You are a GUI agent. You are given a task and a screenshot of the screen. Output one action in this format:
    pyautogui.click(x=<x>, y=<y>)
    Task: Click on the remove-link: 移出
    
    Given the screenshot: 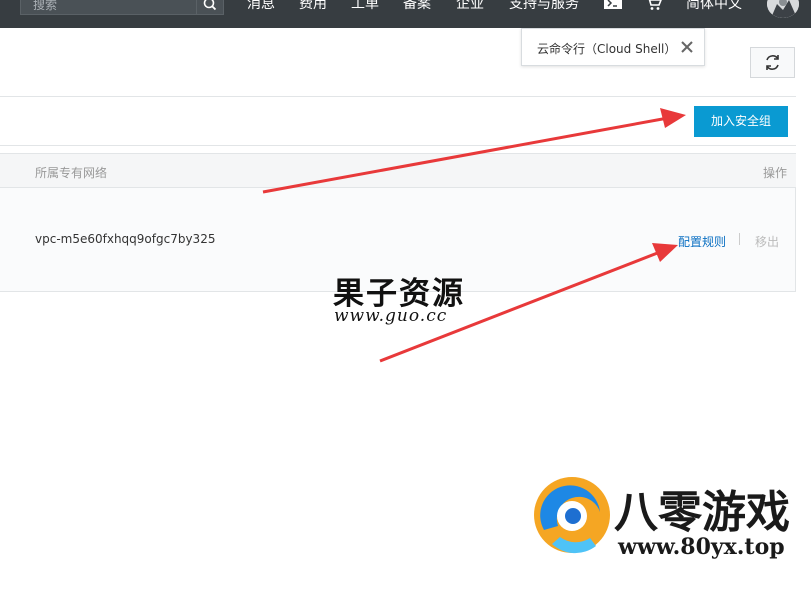 What is the action you would take?
    pyautogui.click(x=767, y=241)
    